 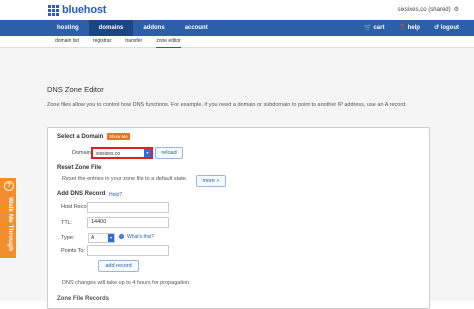 I want to click on user-gear-icon: ⚙, so click(x=456, y=9).